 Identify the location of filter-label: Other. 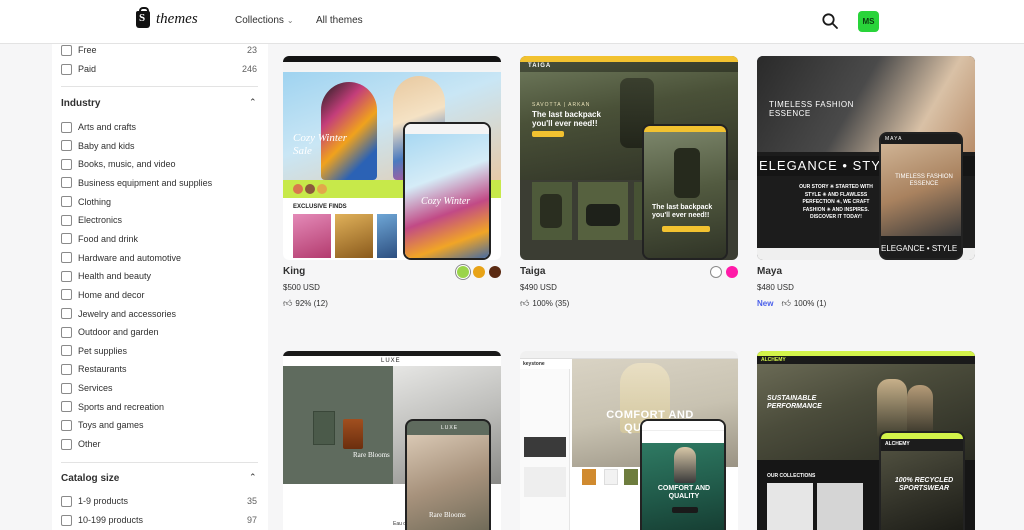
(89, 444).